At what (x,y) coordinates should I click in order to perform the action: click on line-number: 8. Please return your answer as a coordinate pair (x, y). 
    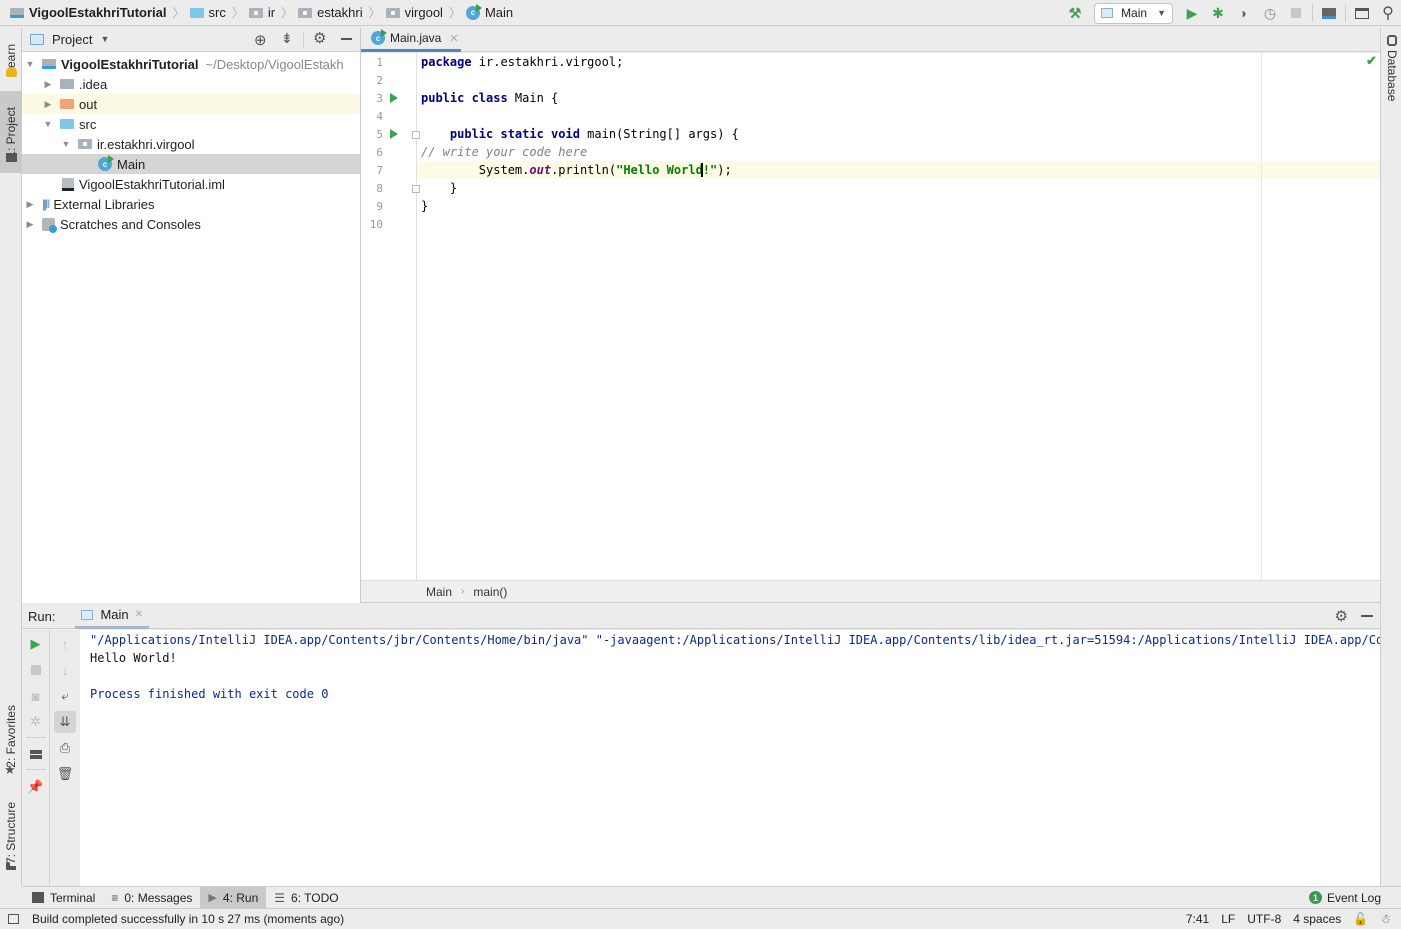
    Looking at the image, I should click on (379, 188).